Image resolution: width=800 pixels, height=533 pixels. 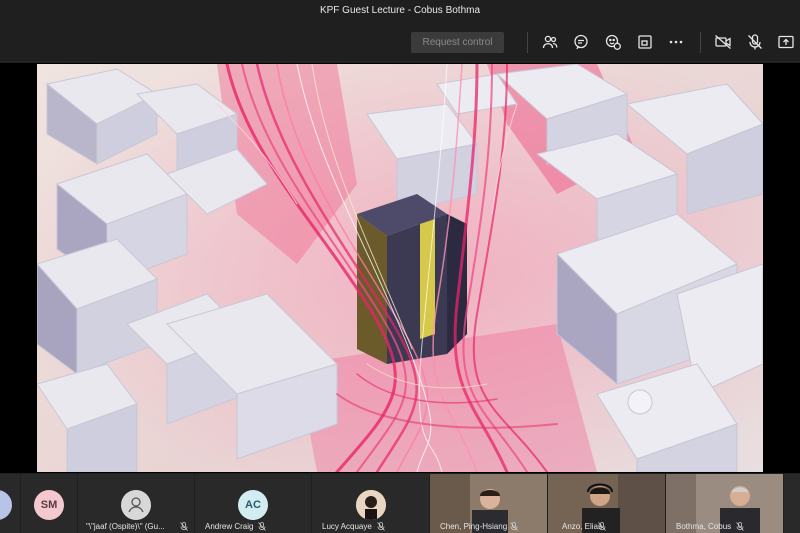 What do you see at coordinates (581, 42) in the screenshot?
I see `chat-icon` at bounding box center [581, 42].